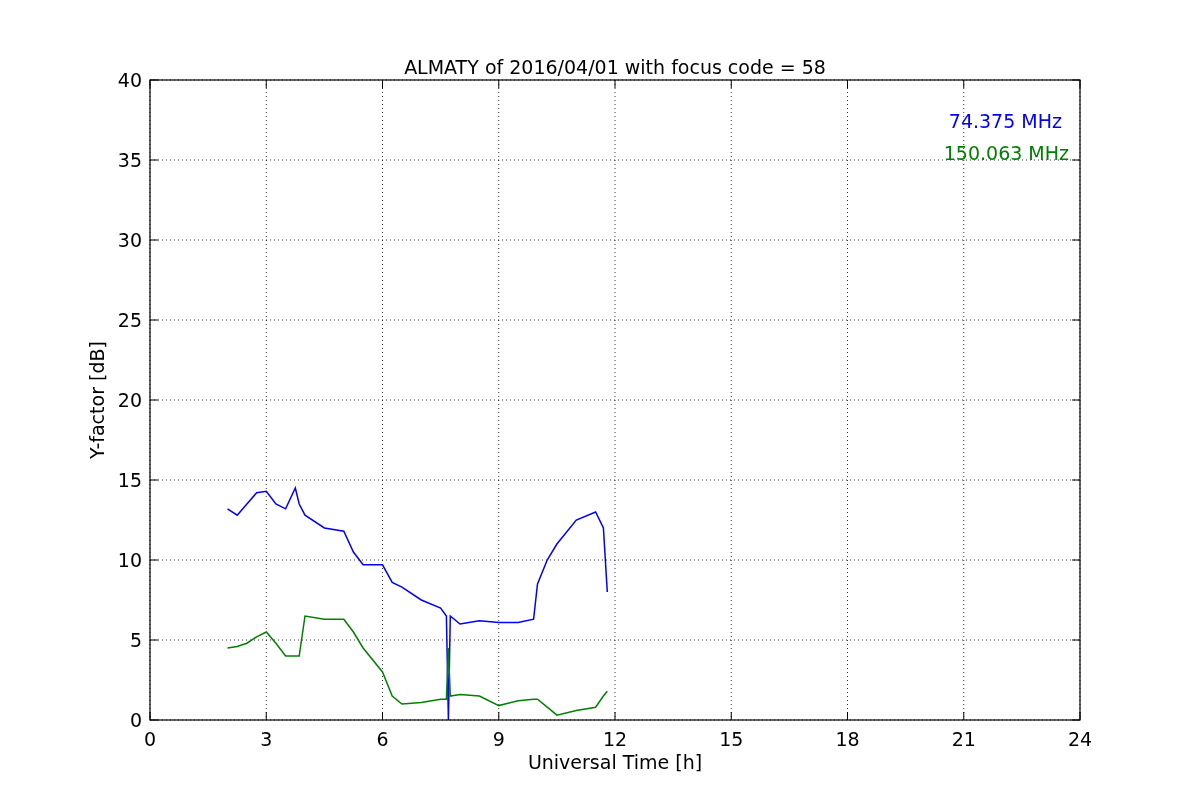  Describe the element at coordinates (1006, 153) in the screenshot. I see `legend-label: 150.063 MHz` at that location.